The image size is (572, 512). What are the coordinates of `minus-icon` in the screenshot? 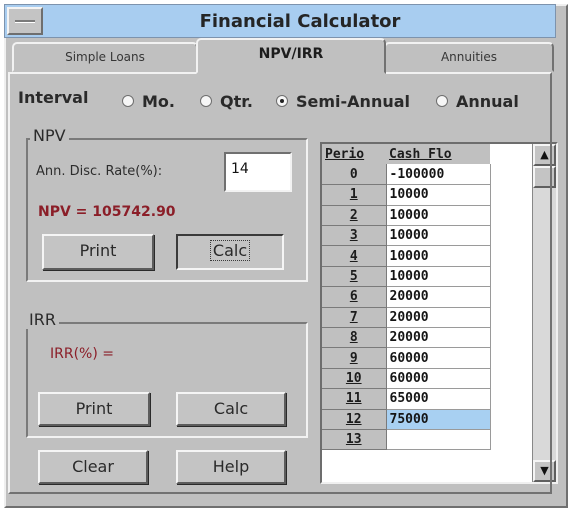 It's located at (25, 21).